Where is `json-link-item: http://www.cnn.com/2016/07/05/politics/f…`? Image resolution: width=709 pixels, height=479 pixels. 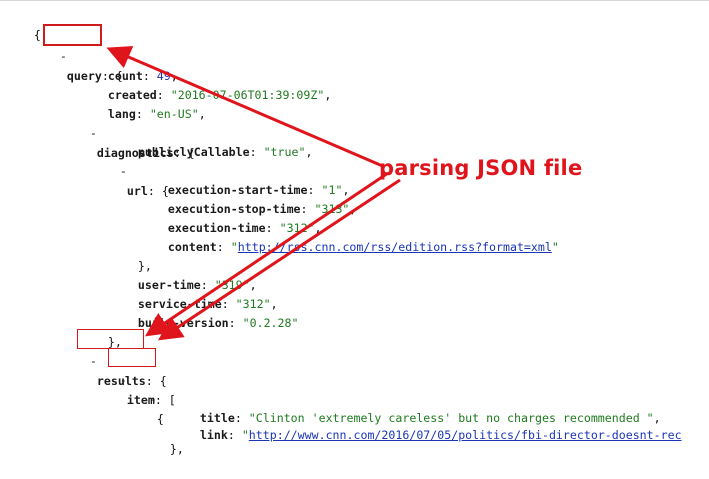
json-link-item: http://www.cnn.com/2016/07/05/politics/f… is located at coordinates (465, 435).